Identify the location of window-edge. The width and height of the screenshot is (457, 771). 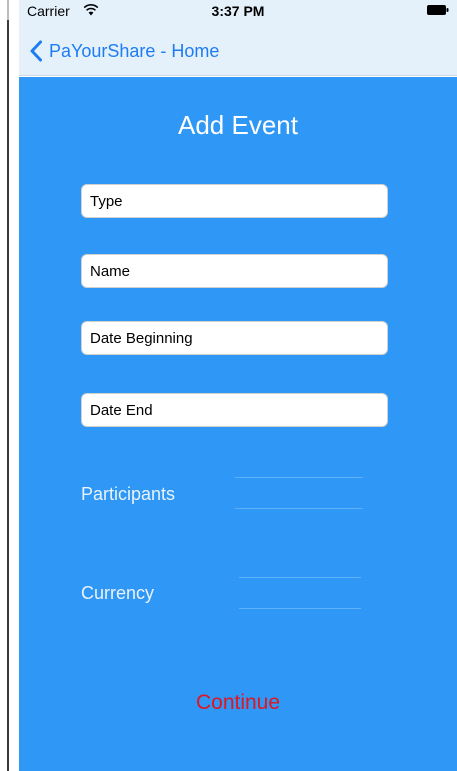
(8, 395).